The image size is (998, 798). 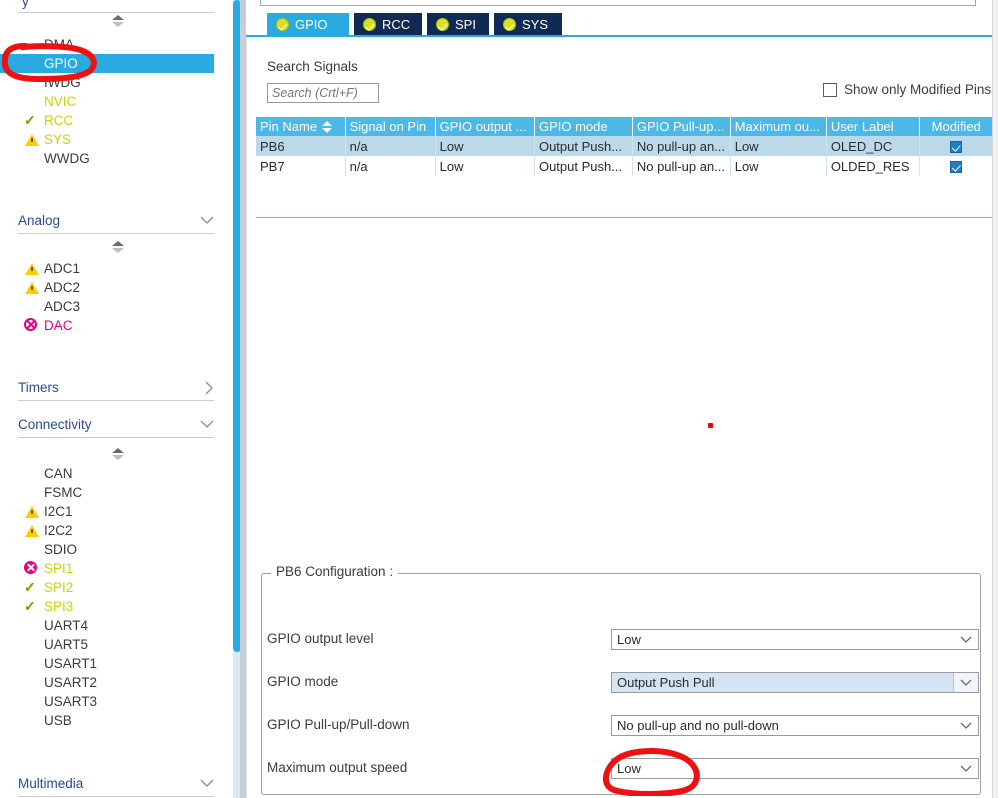 What do you see at coordinates (30, 587) in the screenshot?
I see `check-icon: ✓` at bounding box center [30, 587].